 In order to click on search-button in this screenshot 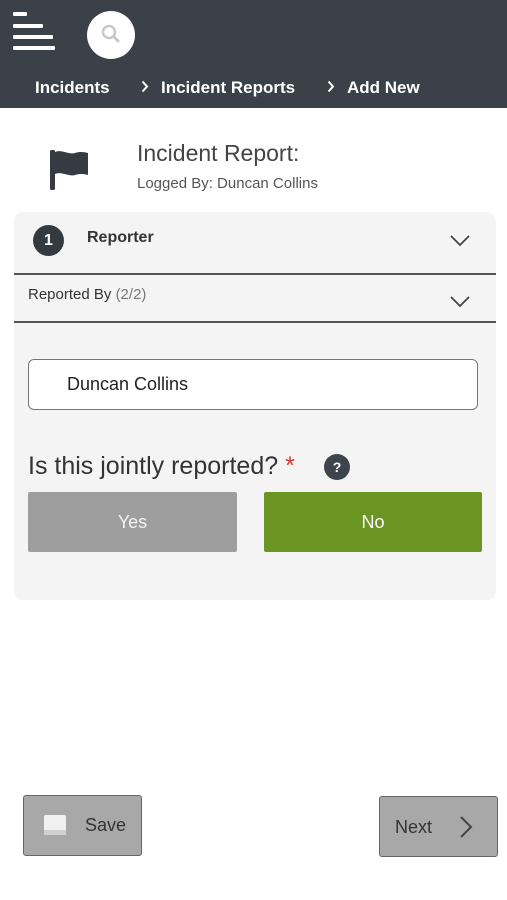, I will do `click(111, 35)`.